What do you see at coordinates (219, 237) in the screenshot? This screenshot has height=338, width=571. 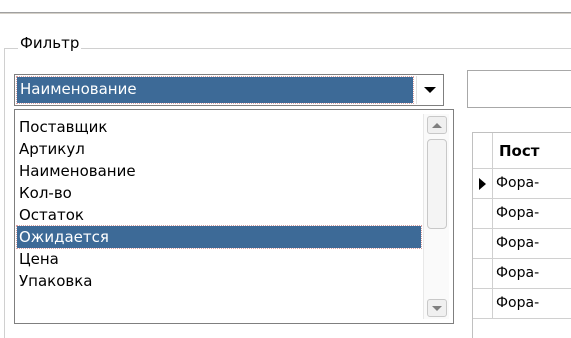 I see `dropdown-option: Ожидается` at bounding box center [219, 237].